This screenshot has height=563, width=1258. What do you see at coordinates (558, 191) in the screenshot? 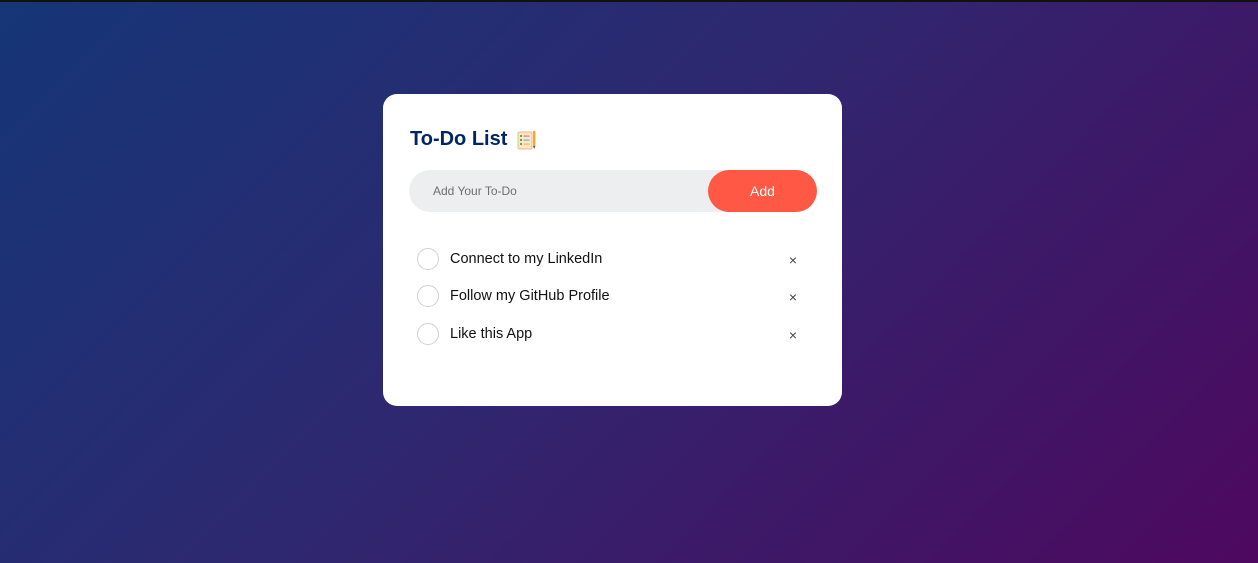
I see `todo-input` at bounding box center [558, 191].